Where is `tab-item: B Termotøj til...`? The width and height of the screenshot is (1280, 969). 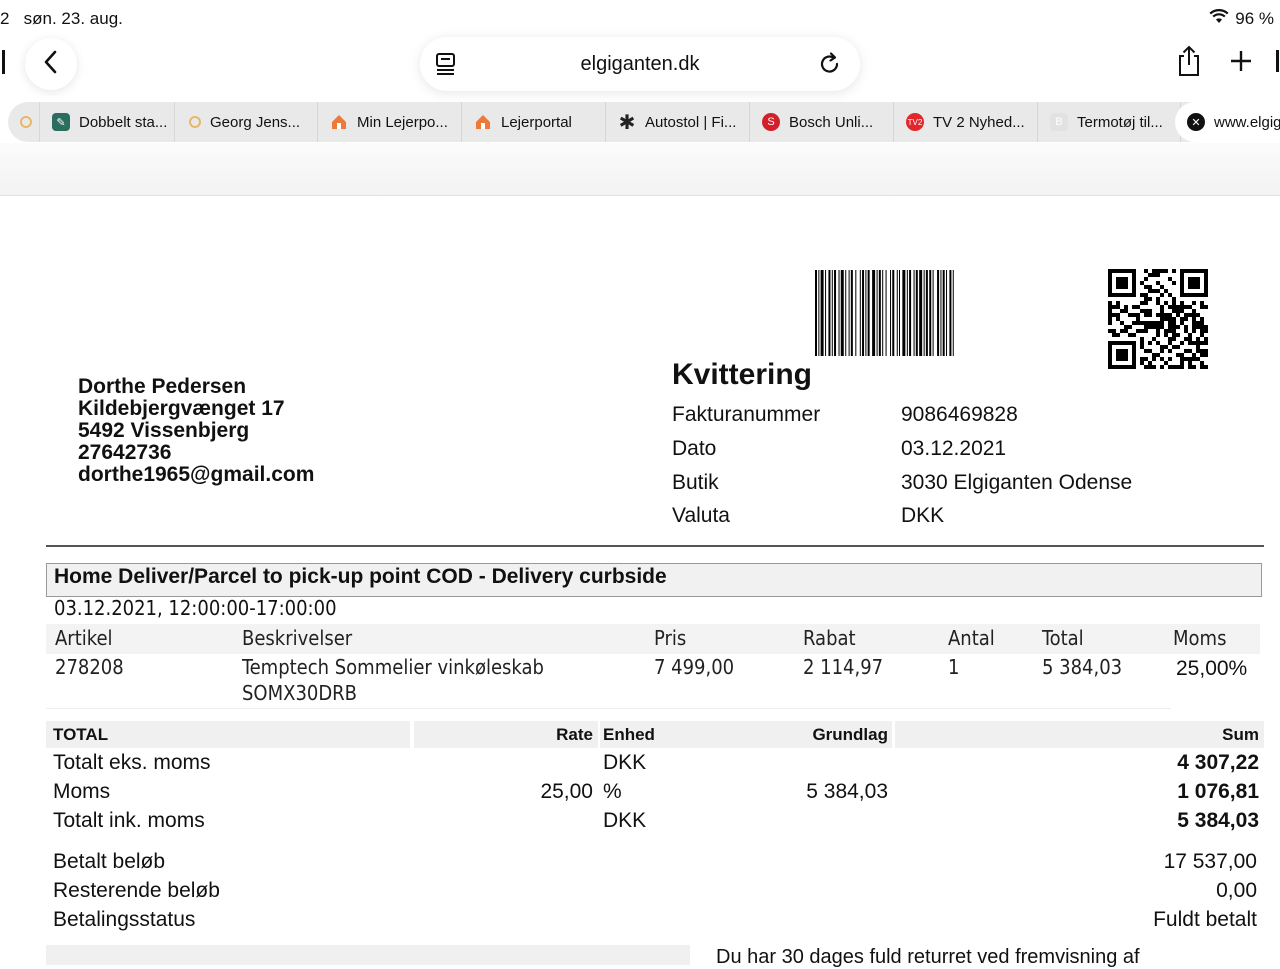
tab-item: B Termotøj til... is located at coordinates (1109, 122).